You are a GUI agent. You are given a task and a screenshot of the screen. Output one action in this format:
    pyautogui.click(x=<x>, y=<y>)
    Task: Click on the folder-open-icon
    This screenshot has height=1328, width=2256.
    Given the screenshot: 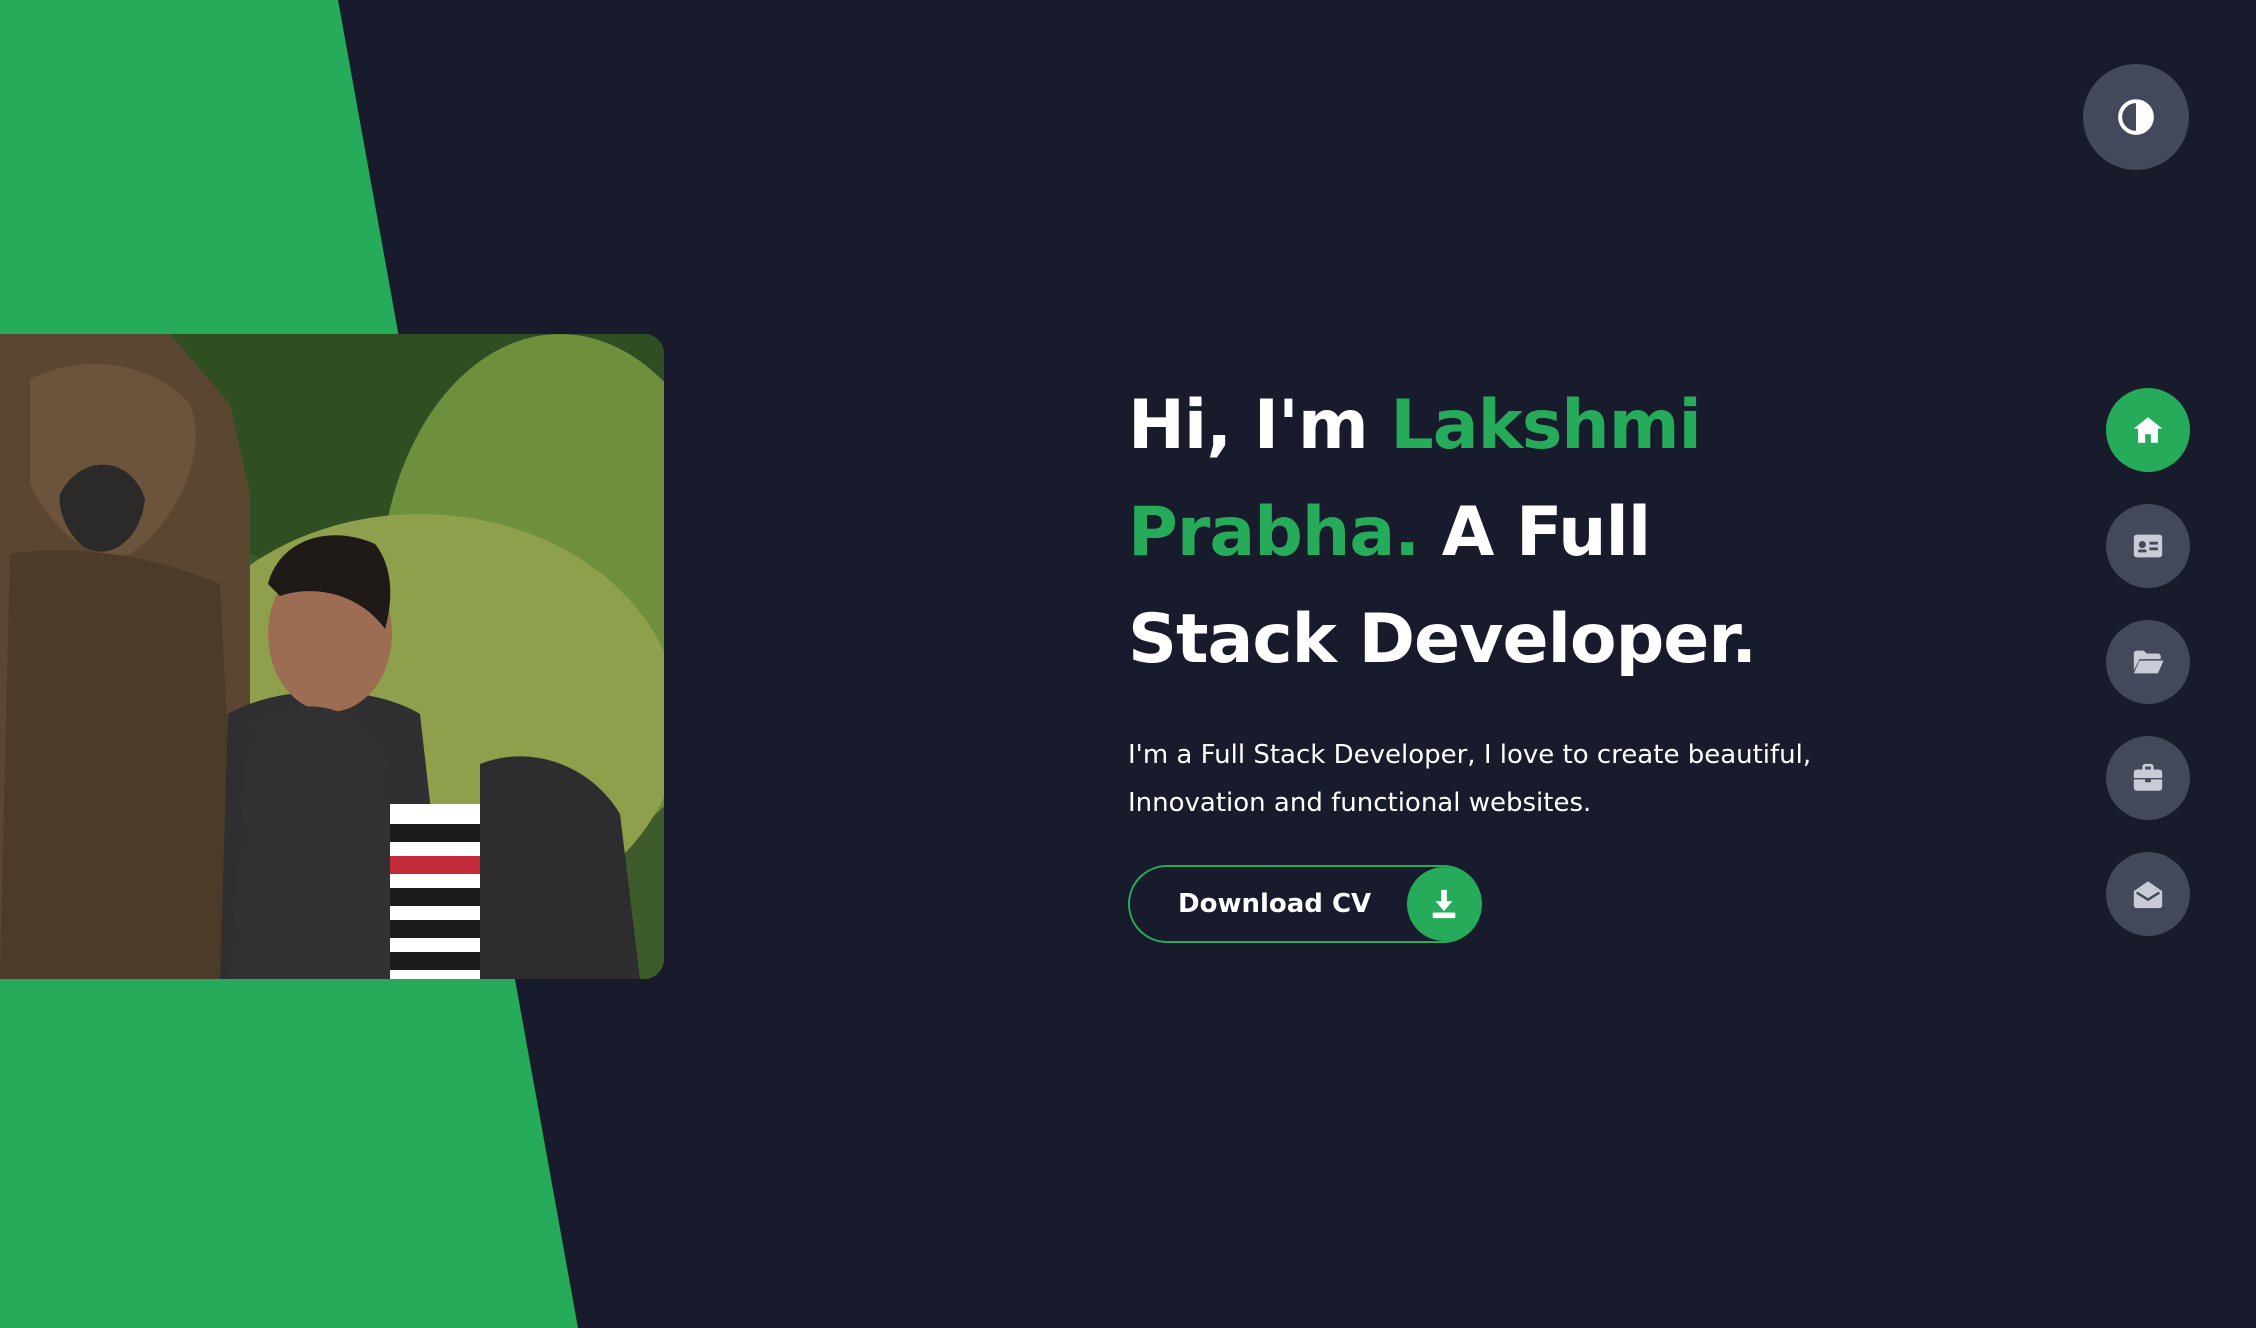 What is the action you would take?
    pyautogui.click(x=2148, y=662)
    